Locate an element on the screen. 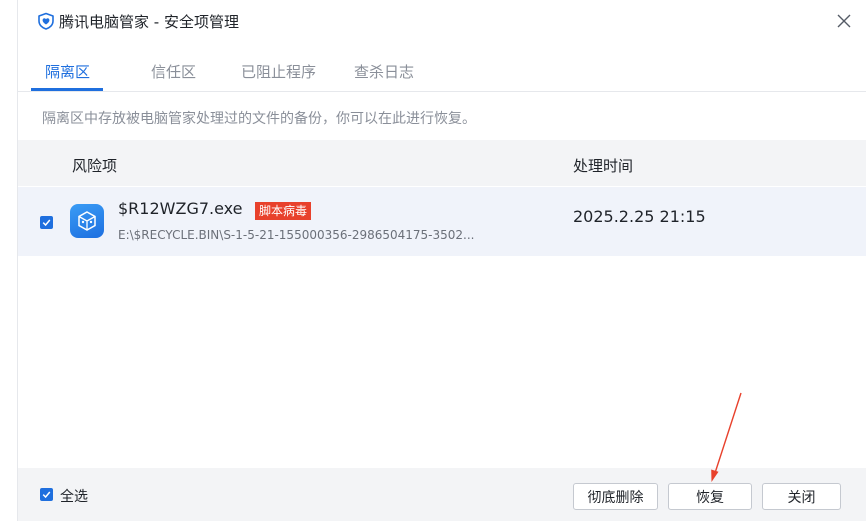 This screenshot has width=866, height=521. tab-scan-log: 查杀日志 is located at coordinates (384, 71).